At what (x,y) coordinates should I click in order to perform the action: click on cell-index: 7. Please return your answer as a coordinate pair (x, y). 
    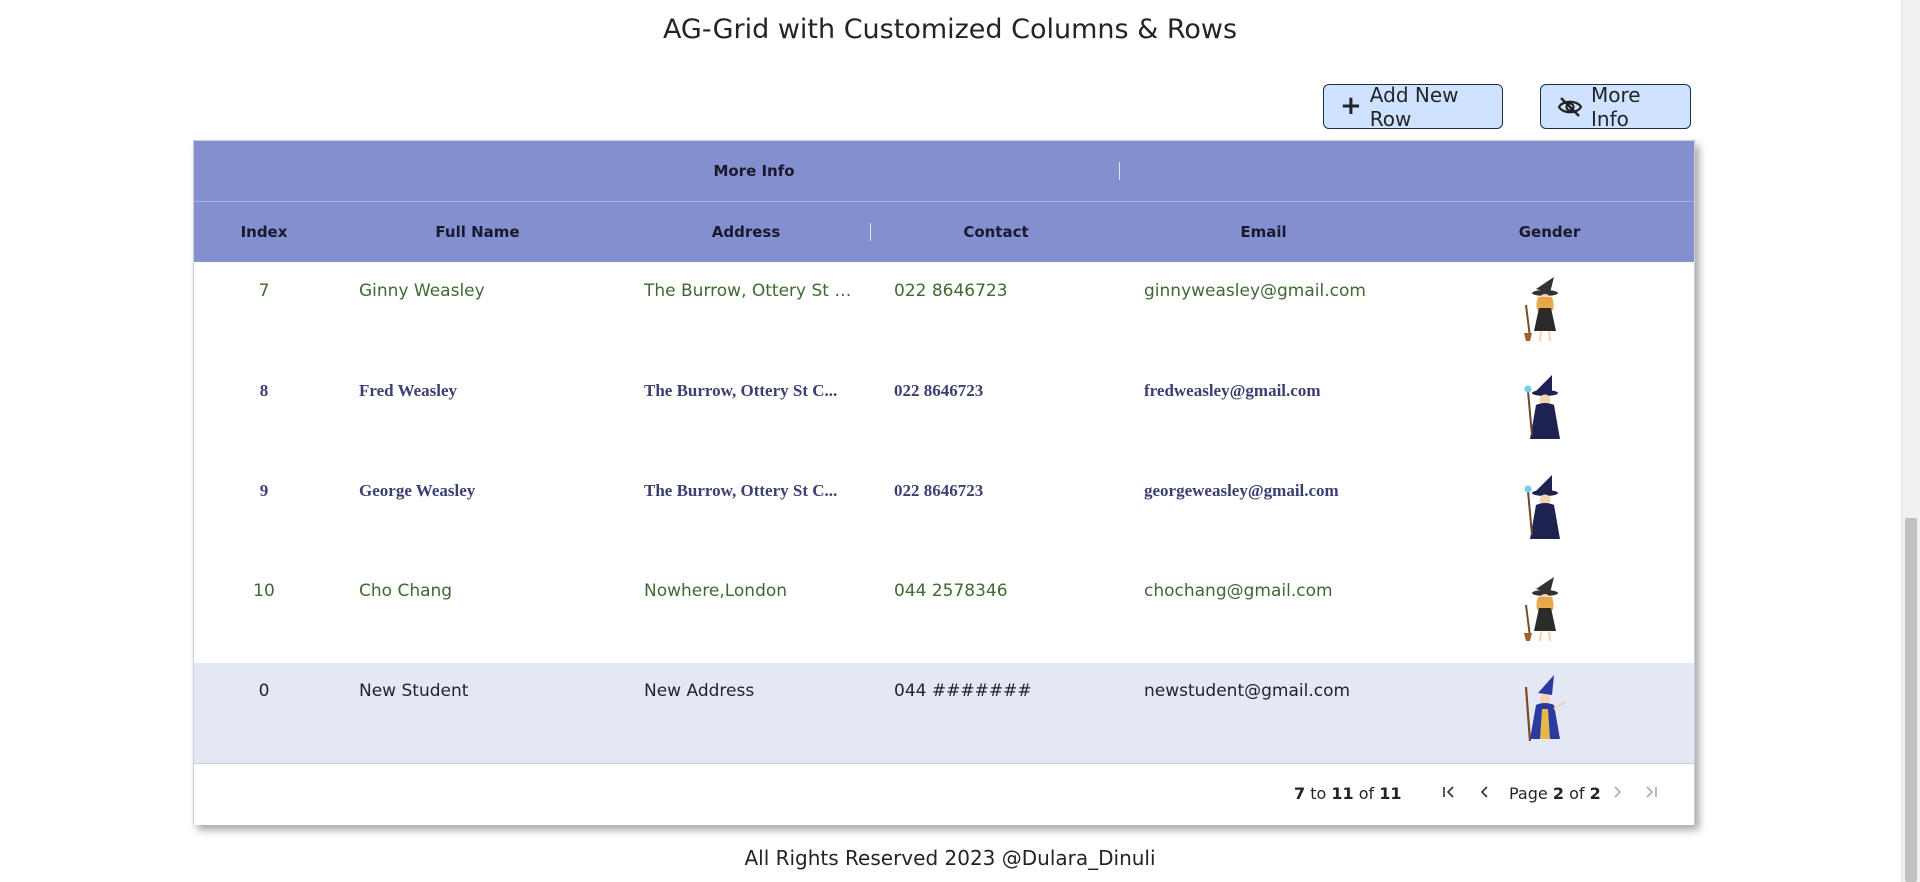
    Looking at the image, I should click on (264, 291).